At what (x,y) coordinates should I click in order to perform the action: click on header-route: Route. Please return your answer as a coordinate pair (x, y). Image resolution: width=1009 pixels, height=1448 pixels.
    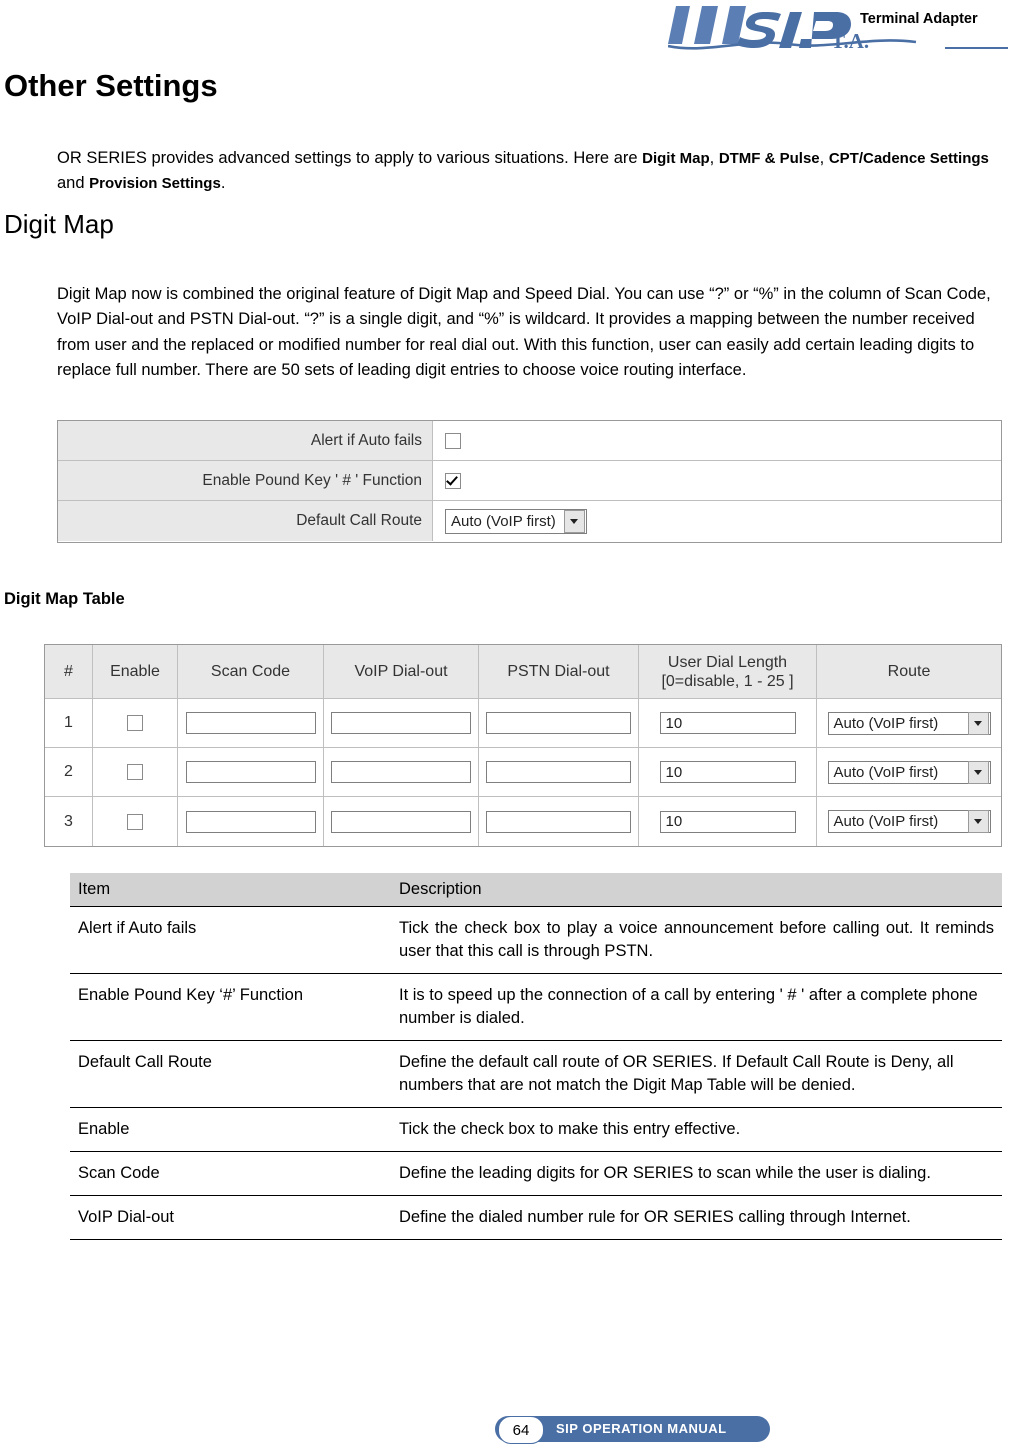
    Looking at the image, I should click on (909, 671).